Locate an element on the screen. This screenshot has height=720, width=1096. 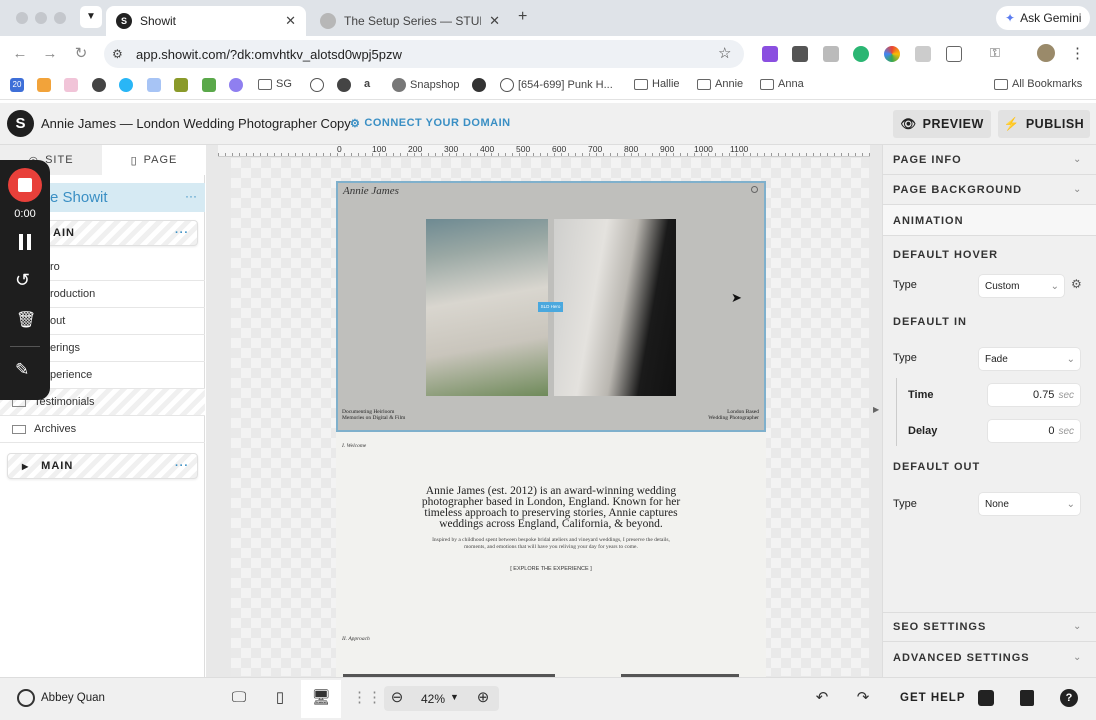
bookmark-folder-hallie: Hallie is located at coordinates (657, 84).